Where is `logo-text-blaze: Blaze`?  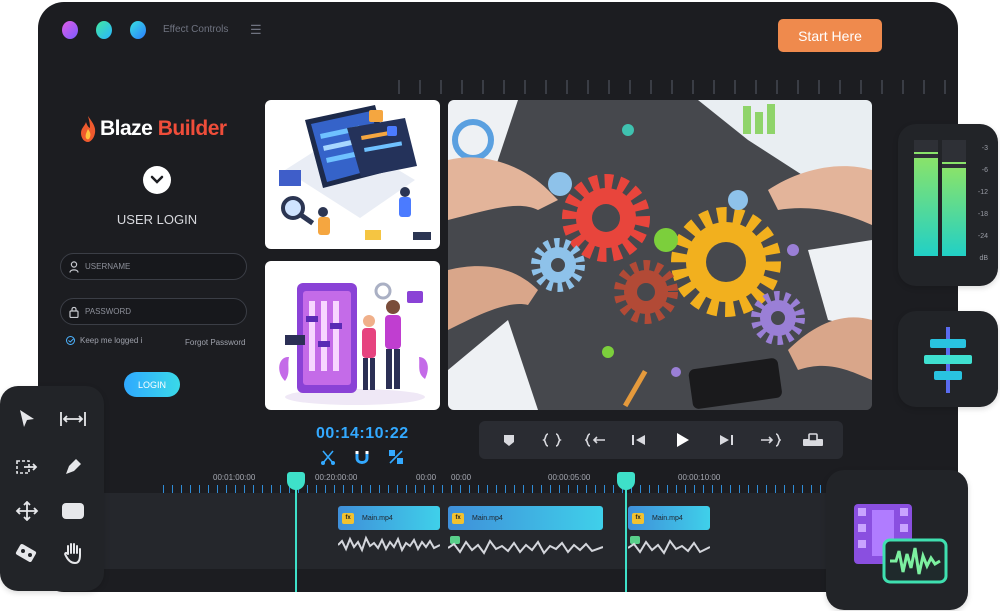 logo-text-blaze: Blaze is located at coordinates (126, 128).